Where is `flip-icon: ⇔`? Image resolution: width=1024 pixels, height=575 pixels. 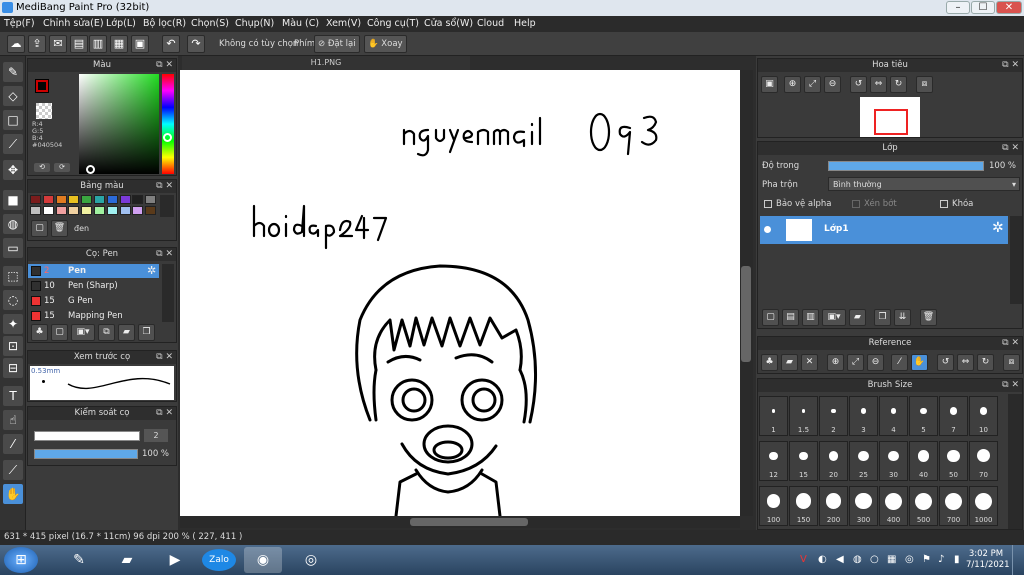
flip-icon: ⇔ is located at coordinates (878, 84).